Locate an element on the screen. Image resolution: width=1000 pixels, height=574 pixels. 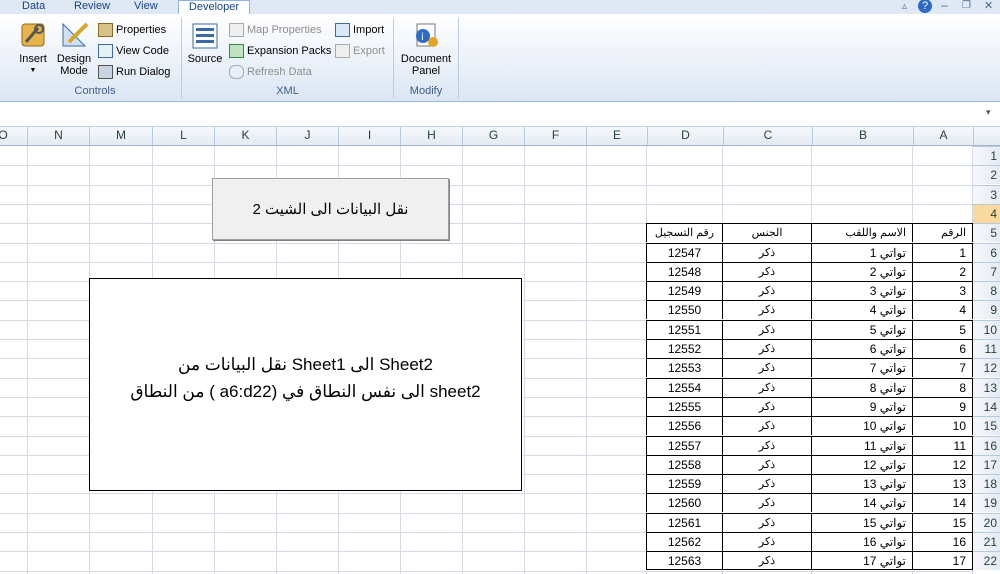
properties-button: Properties is located at coordinates (132, 30).